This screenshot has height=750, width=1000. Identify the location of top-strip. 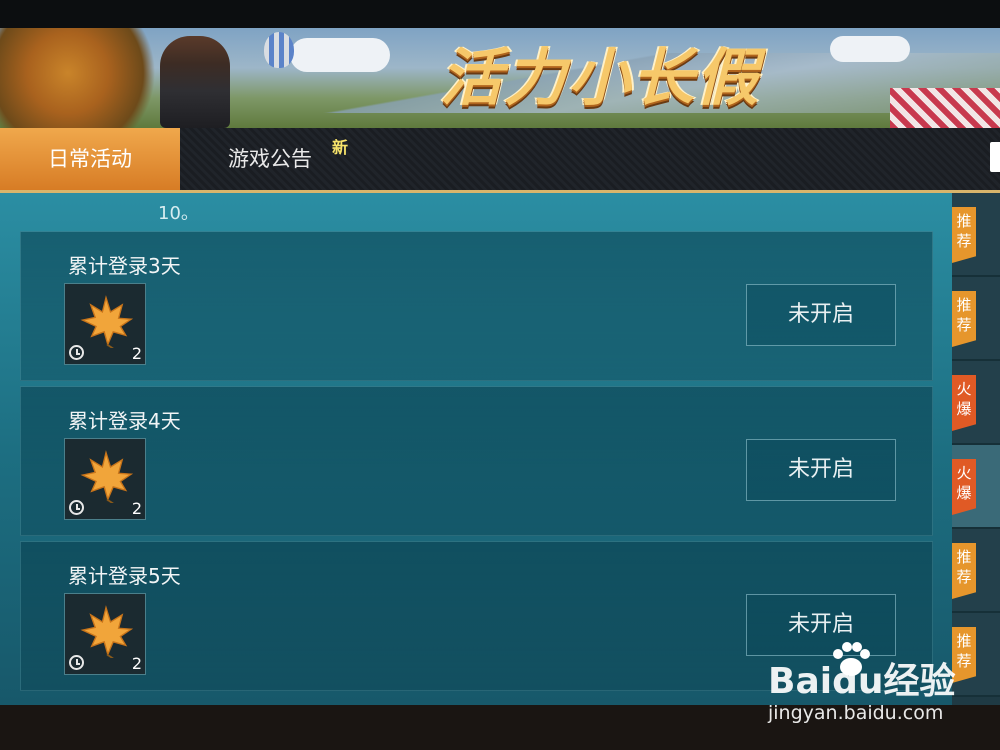
(500, 14).